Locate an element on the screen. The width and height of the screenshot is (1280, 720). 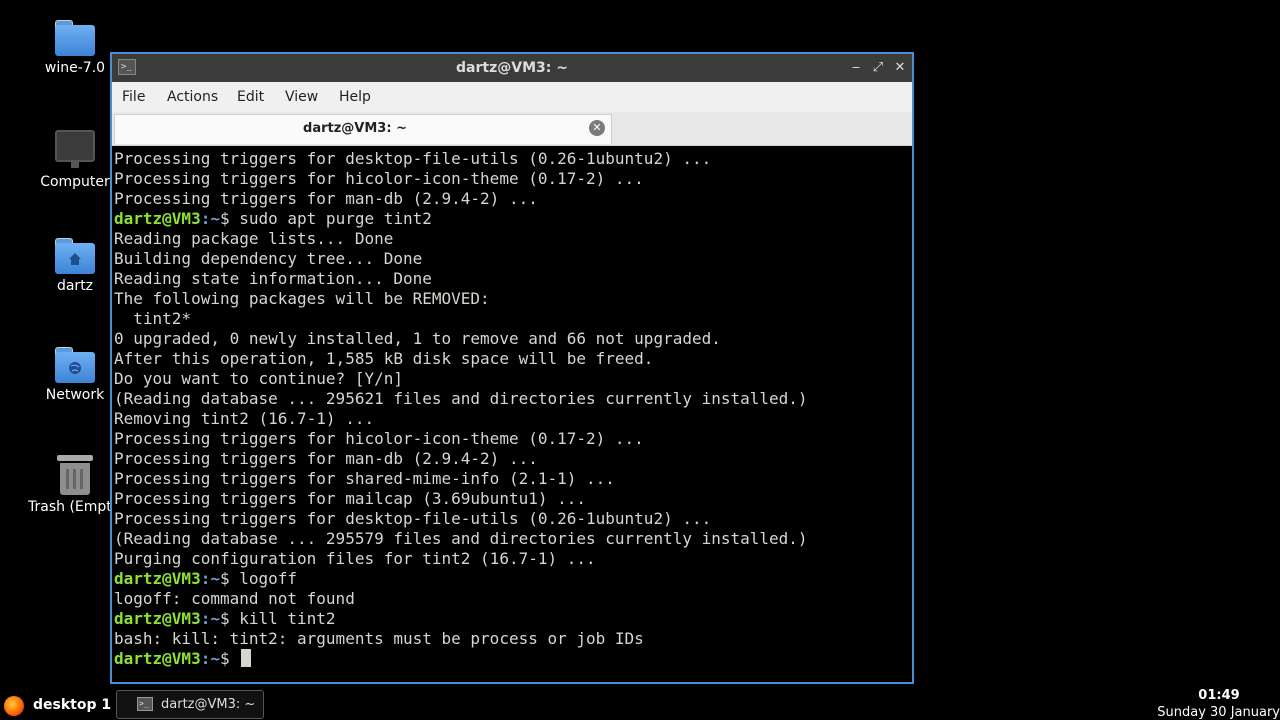
terminal-prompt-line: dartz@VM3:~$ sudo apt purge tint2 is located at coordinates (273, 219).